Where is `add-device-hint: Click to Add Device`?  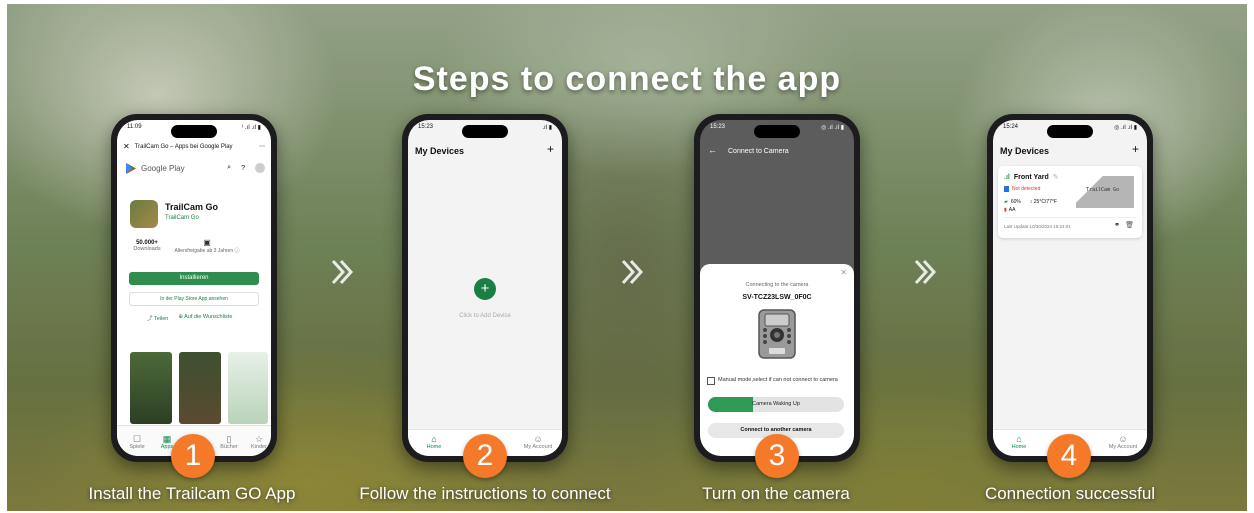
add-device-hint: Click to Add Device is located at coordinates (485, 316).